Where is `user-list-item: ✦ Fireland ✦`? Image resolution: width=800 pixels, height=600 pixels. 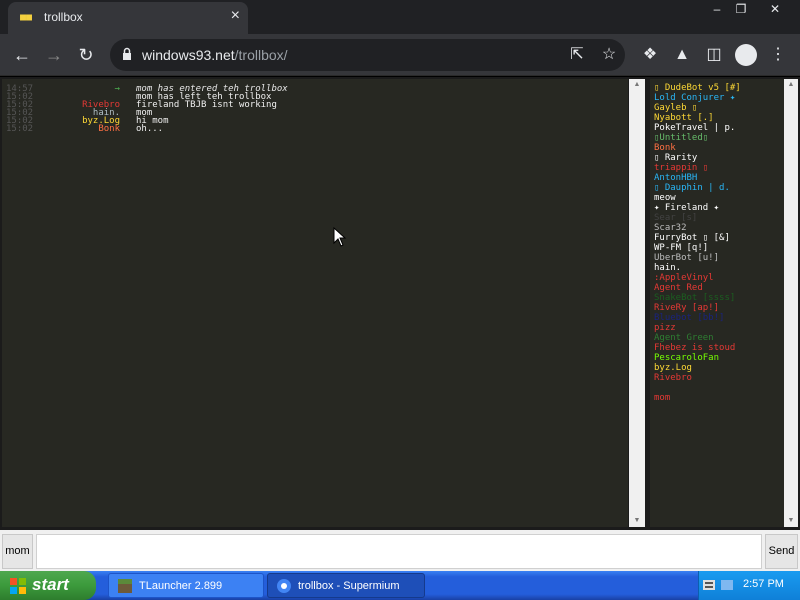
user-list-item: ✦ Fireland ✦ is located at coordinates (686, 208).